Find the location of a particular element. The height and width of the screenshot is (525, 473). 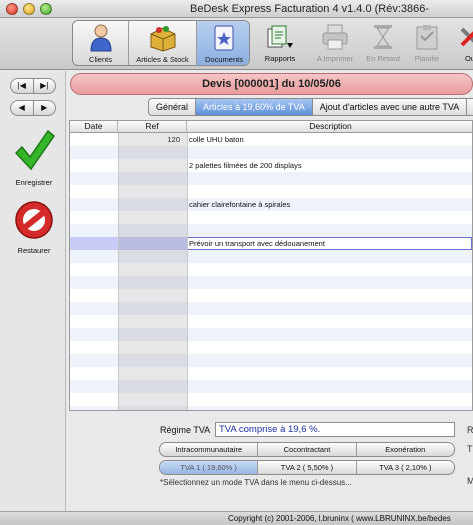

en-retard-button: En Retard is located at coordinates (383, 43).